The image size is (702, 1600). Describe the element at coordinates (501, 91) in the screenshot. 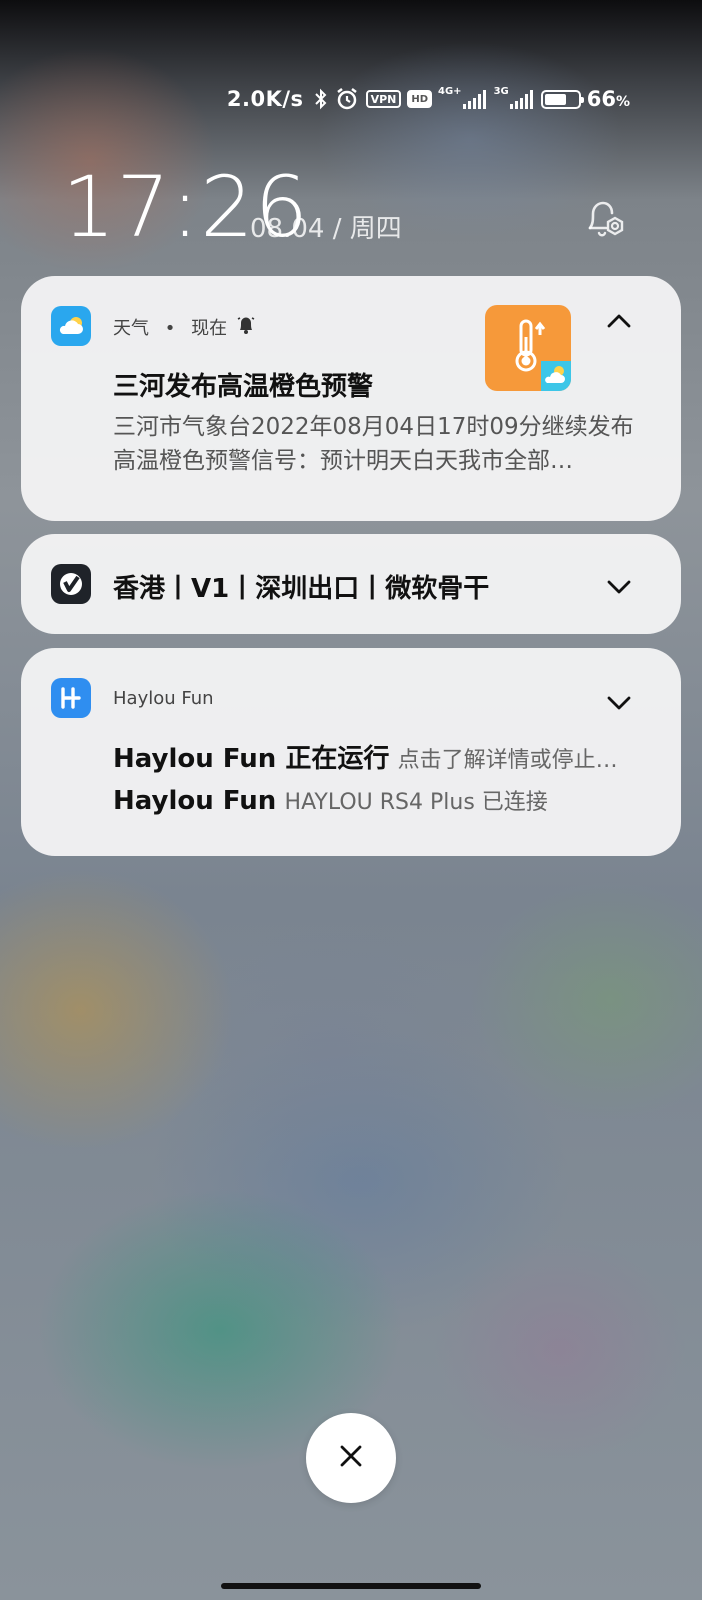

I see `net2-label: 3G` at that location.